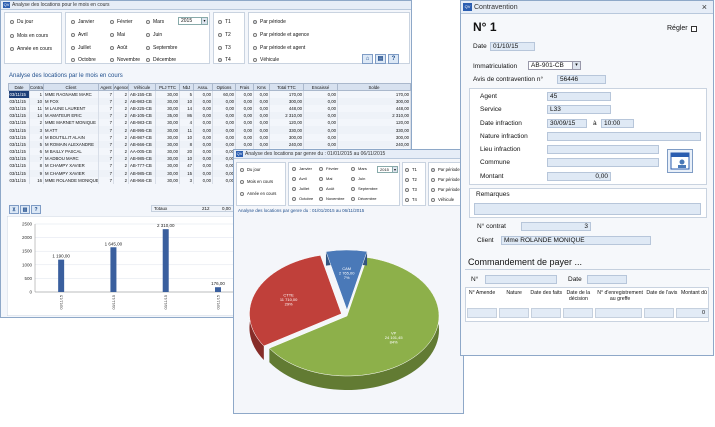 The width and height of the screenshot is (715, 427). What do you see at coordinates (445, 189) in the screenshot?
I see `option-par-periode-agent: Par période` at bounding box center [445, 189].